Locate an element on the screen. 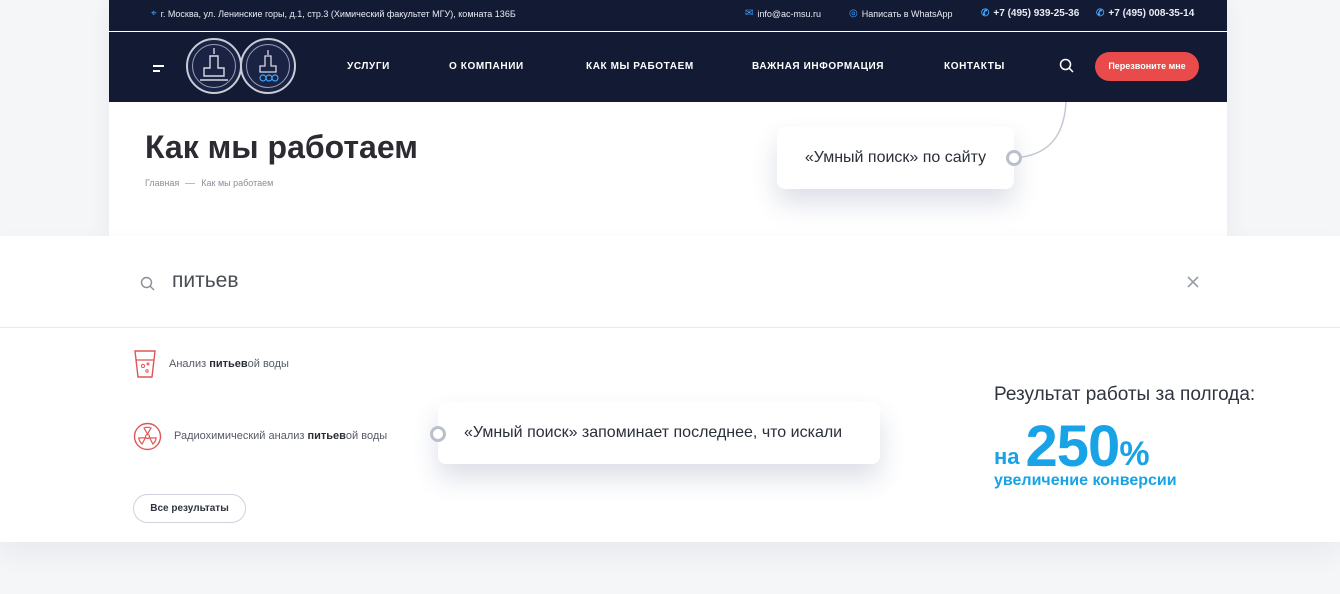 The width and height of the screenshot is (1340, 594). callout-smart-search: «Умный поиск» по сайту is located at coordinates (895, 158).